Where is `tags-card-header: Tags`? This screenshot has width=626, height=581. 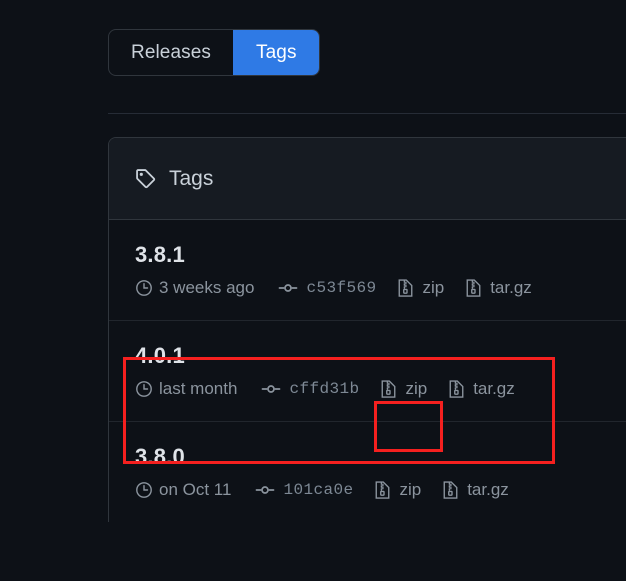 tags-card-header: Tags is located at coordinates (367, 179).